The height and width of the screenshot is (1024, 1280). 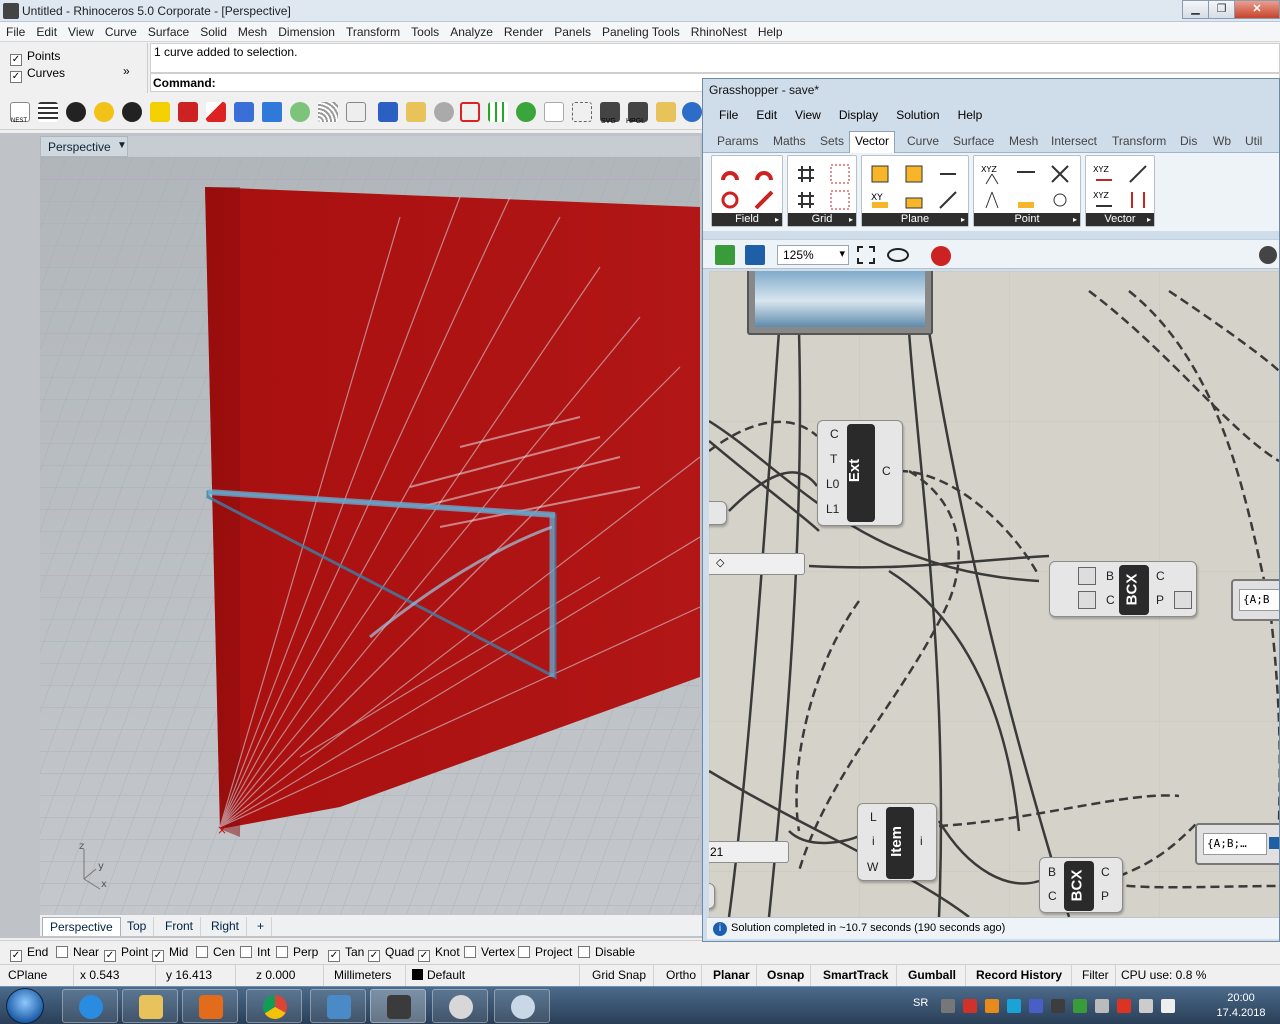 I want to click on status-cplane: CPlane, so click(x=41, y=975).